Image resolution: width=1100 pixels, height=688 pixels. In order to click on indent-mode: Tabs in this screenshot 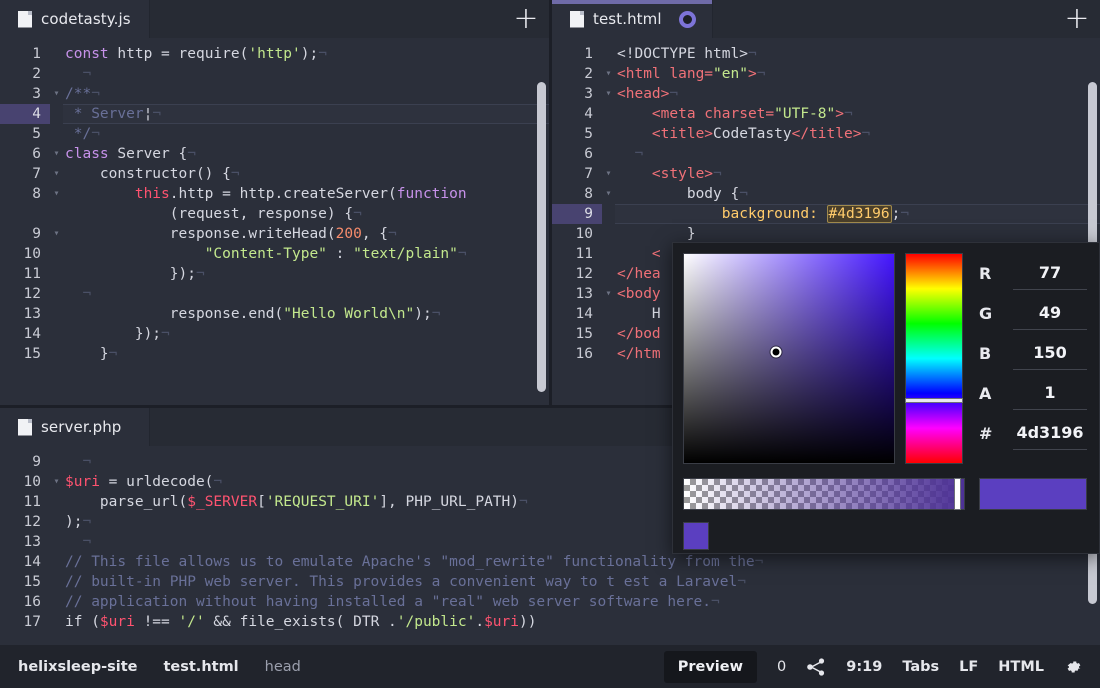, I will do `click(920, 667)`.